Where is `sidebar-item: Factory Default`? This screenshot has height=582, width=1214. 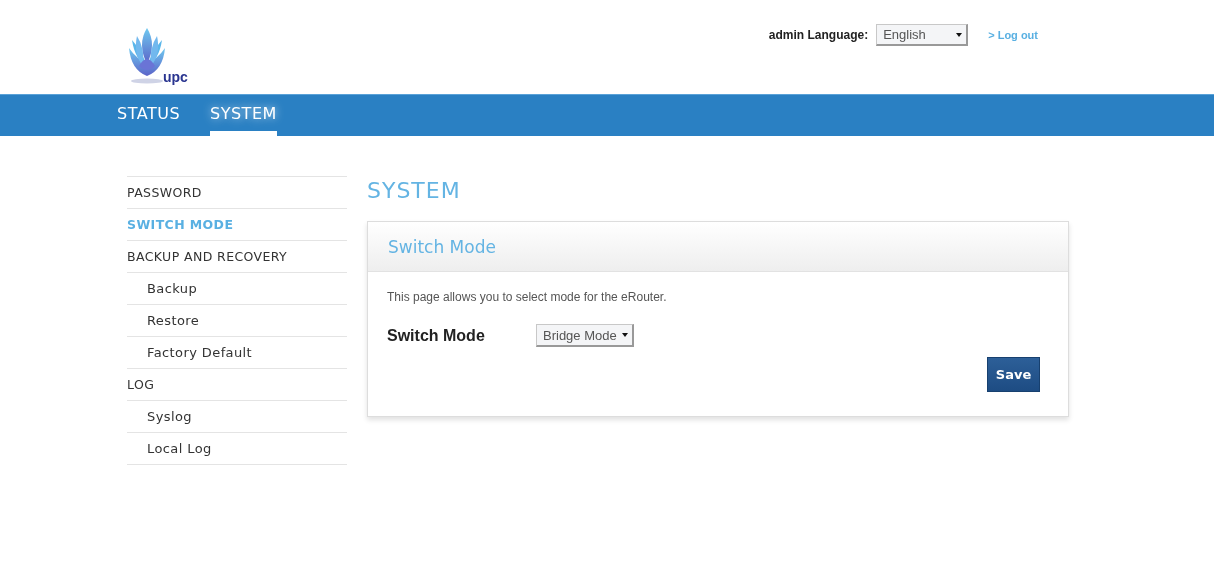
sidebar-item: Factory Default is located at coordinates (200, 352).